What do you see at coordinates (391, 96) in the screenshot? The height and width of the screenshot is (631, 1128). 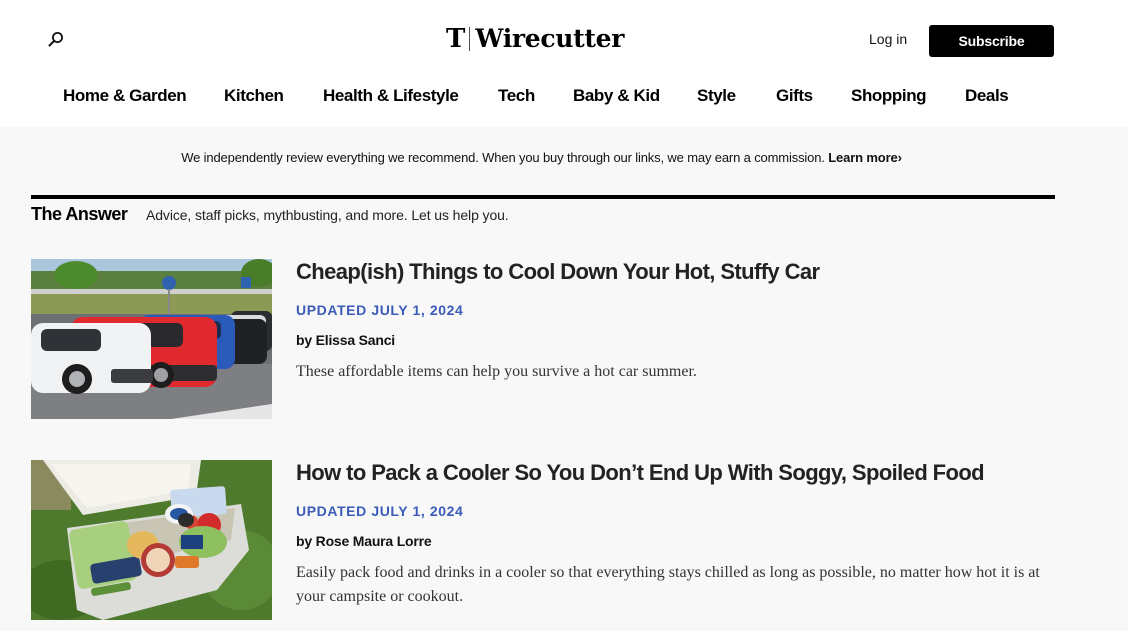 I see `nav-item-health-lifestyle: Health & Lifestyle` at bounding box center [391, 96].